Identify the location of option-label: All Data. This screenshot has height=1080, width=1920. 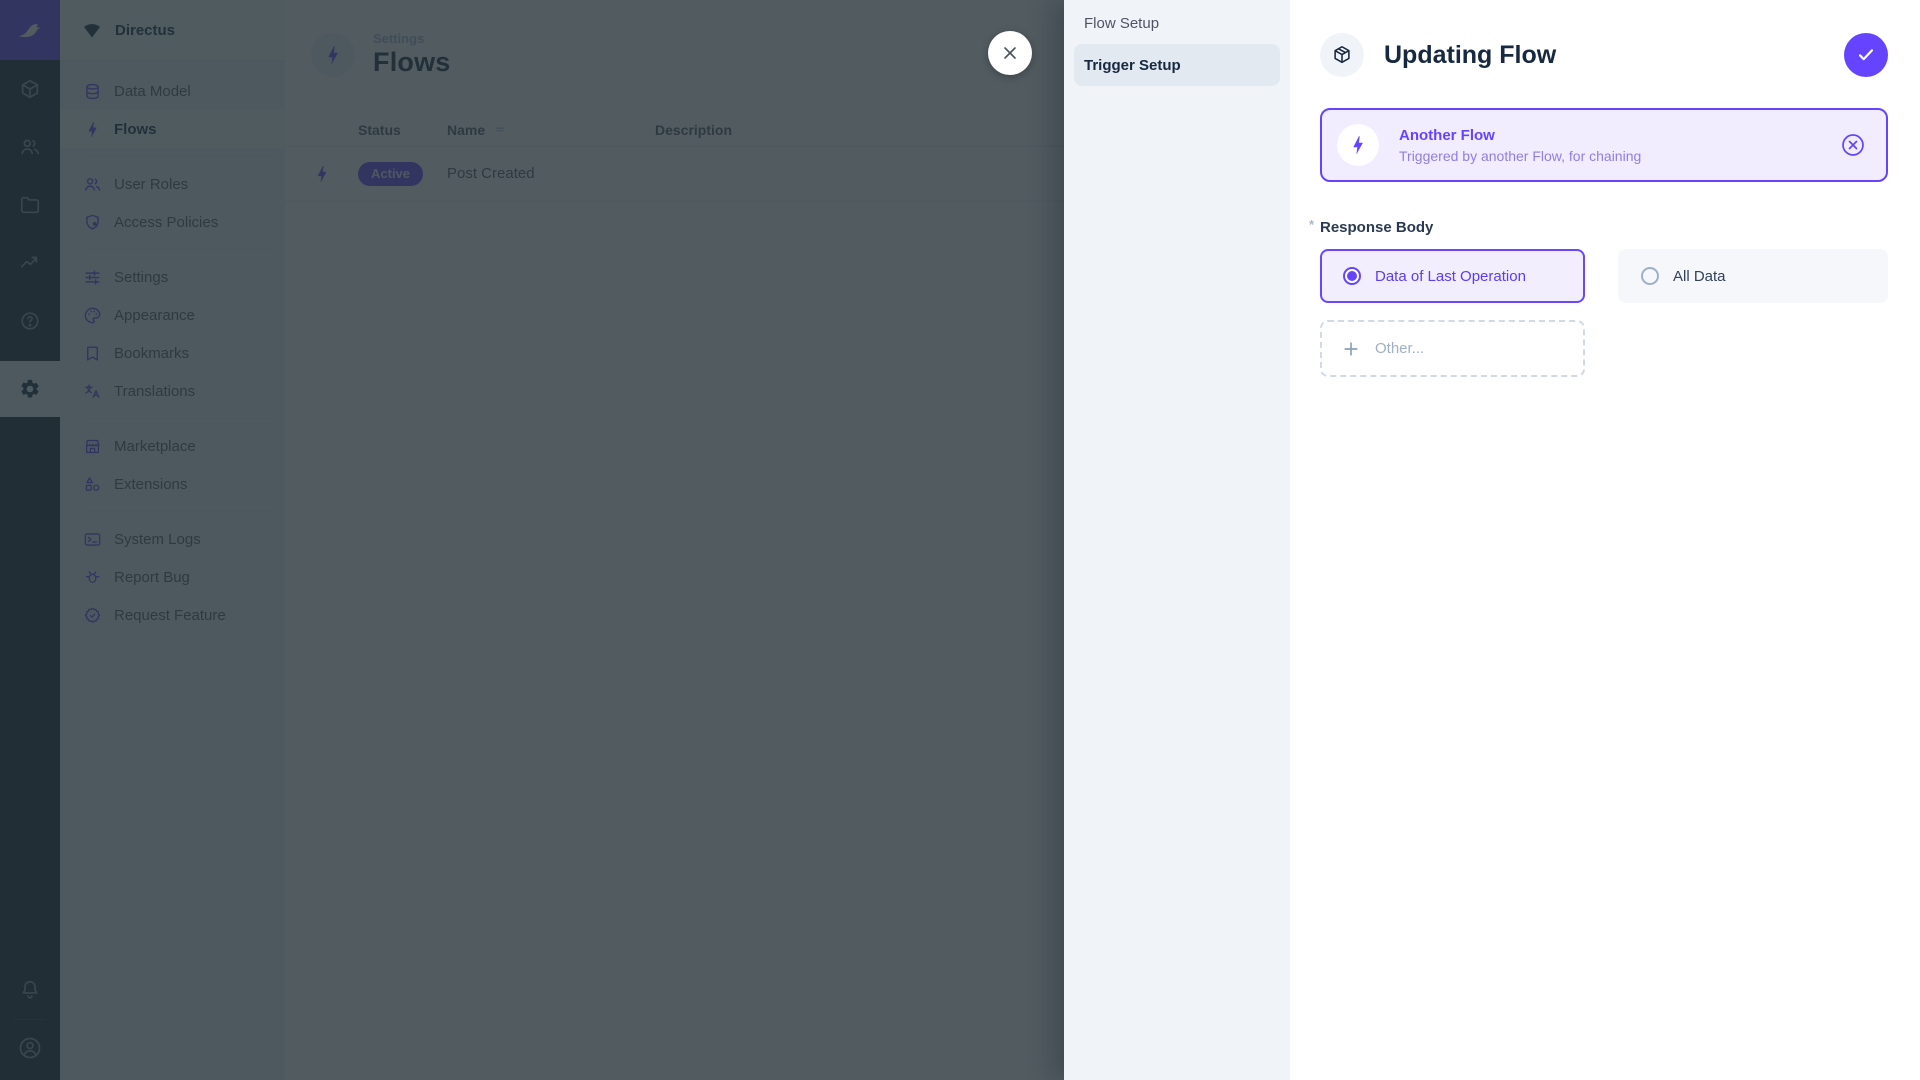
(1699, 276).